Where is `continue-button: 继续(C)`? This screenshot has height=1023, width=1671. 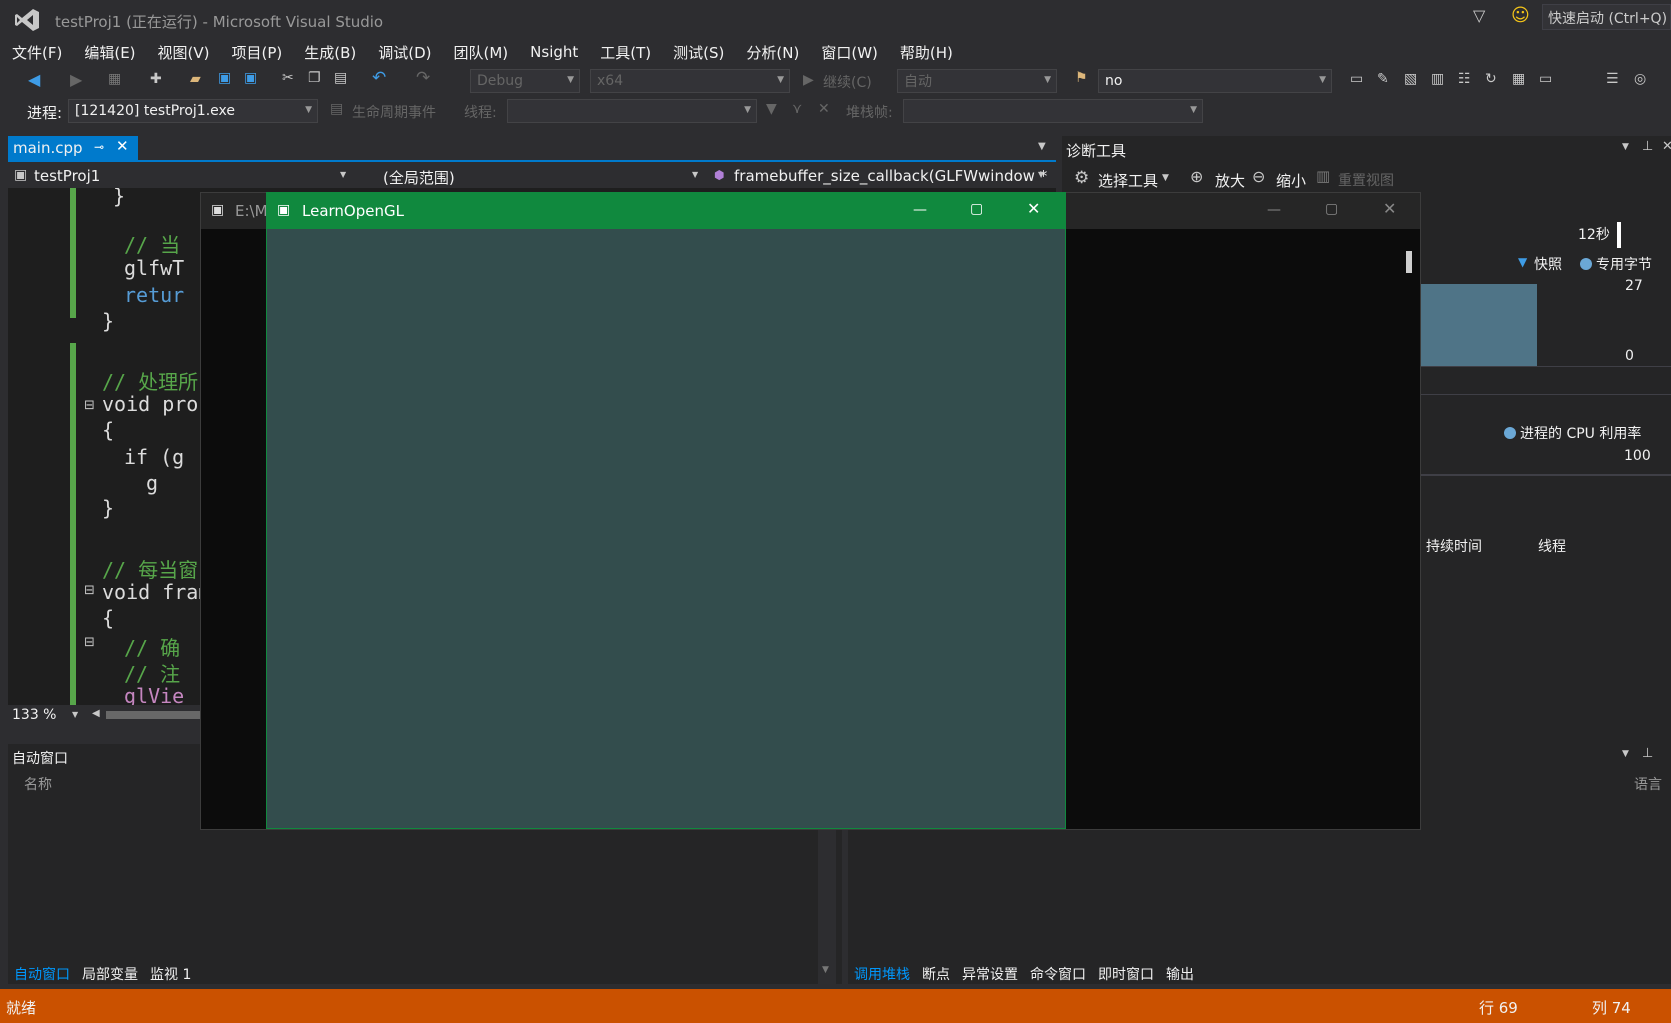 continue-button: 继续(C) is located at coordinates (847, 82).